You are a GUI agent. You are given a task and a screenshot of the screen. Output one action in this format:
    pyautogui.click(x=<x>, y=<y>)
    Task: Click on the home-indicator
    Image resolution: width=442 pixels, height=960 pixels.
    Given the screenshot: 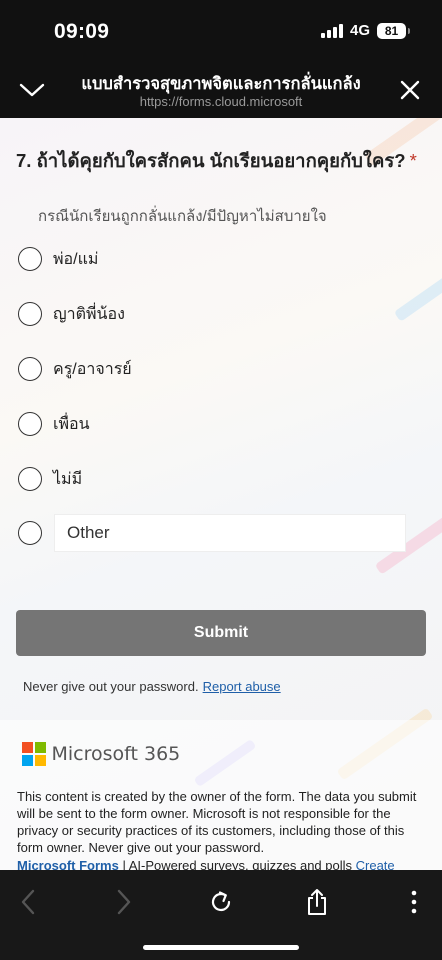 What is the action you would take?
    pyautogui.click(x=221, y=947)
    